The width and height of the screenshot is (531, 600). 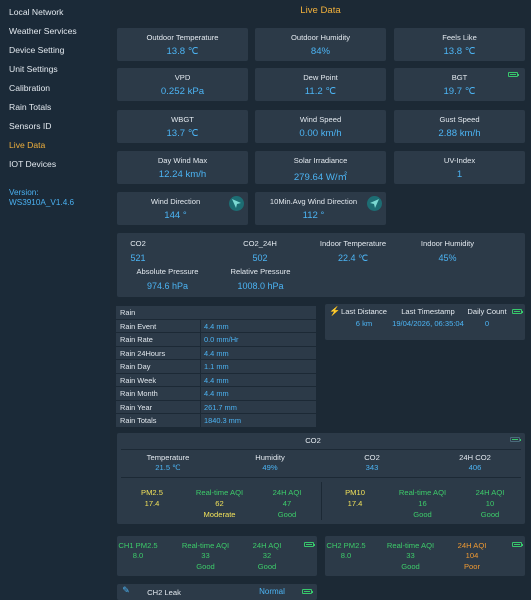 What do you see at coordinates (287, 514) in the screenshot?
I see `pm25-24h-aqi-status: Good` at bounding box center [287, 514].